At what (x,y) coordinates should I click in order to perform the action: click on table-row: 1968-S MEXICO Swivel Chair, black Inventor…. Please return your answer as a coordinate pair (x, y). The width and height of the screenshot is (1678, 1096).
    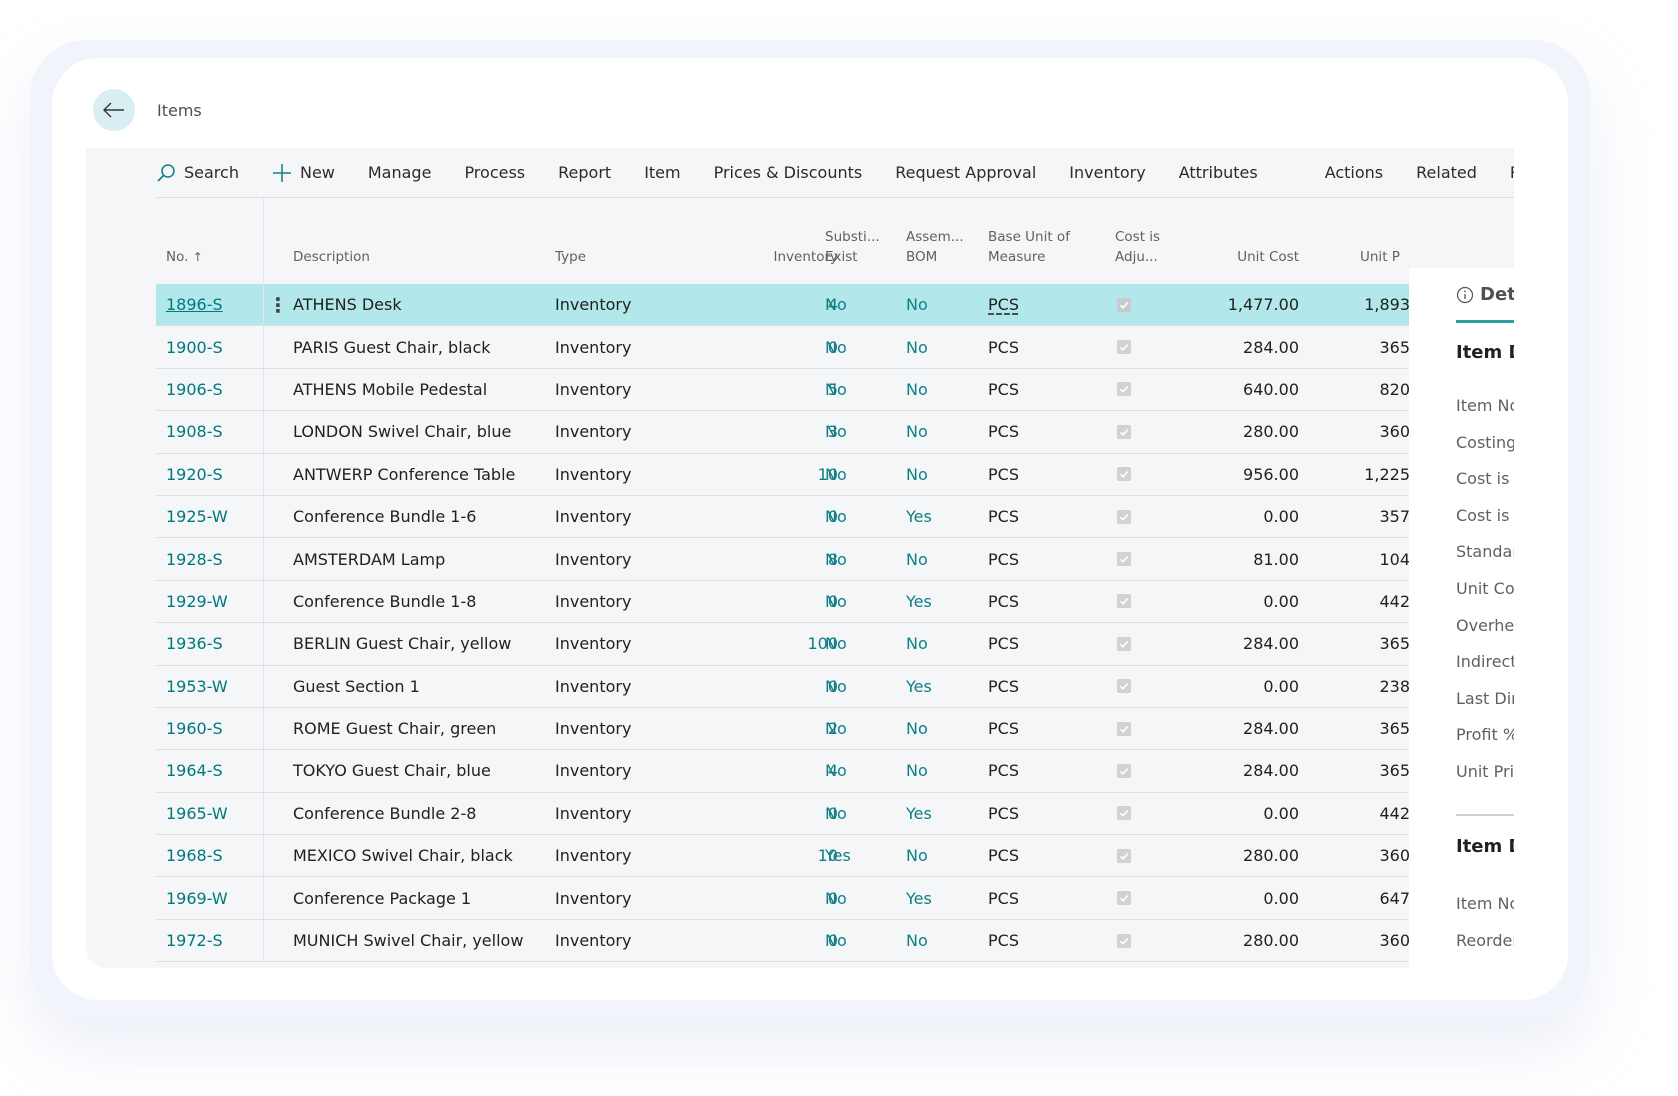
    Looking at the image, I should click on (783, 856).